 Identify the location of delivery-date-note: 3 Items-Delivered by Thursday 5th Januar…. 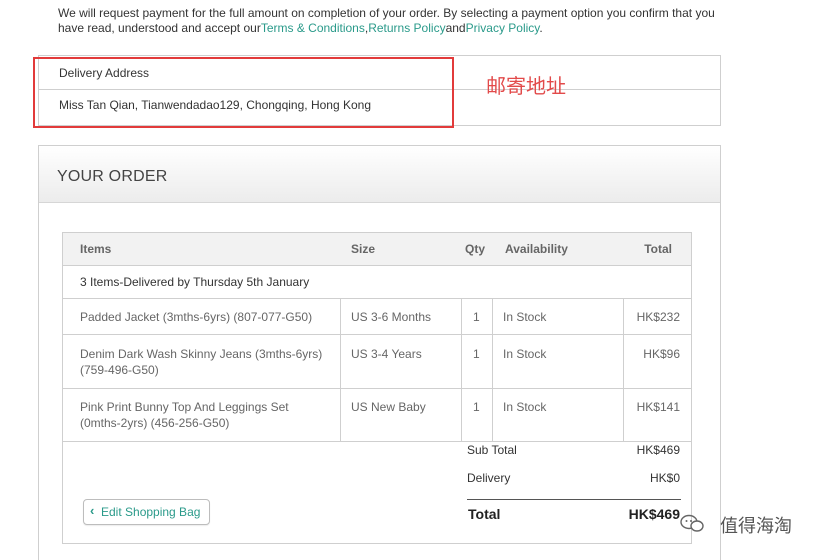
(195, 282).